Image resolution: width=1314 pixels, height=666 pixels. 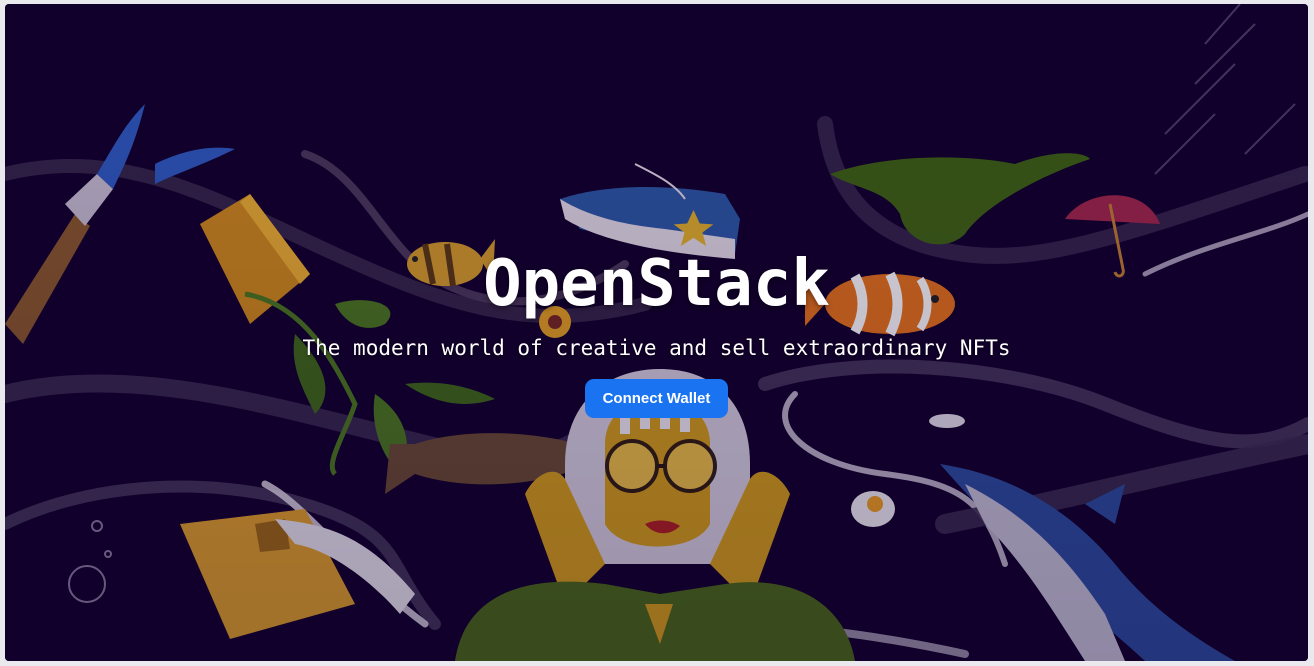 What do you see at coordinates (656, 398) in the screenshot?
I see `connect-wallet-button: Connect Wallet` at bounding box center [656, 398].